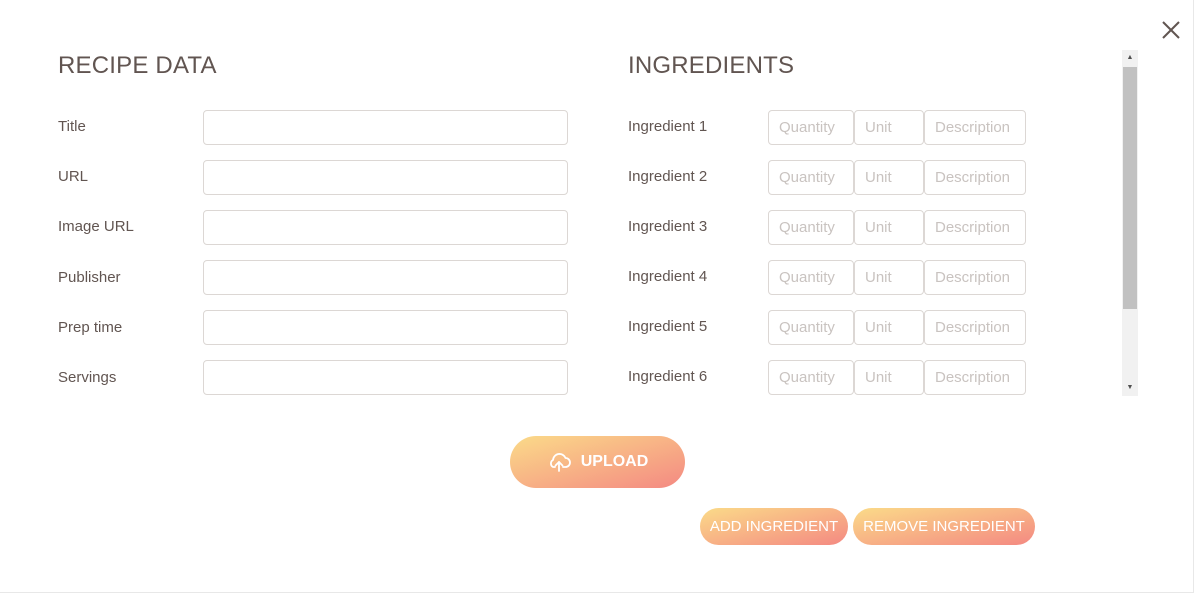 This screenshot has height=593, width=1194. Describe the element at coordinates (774, 526) in the screenshot. I see `add-ingredient-button: ADD INGREDIENT` at that location.